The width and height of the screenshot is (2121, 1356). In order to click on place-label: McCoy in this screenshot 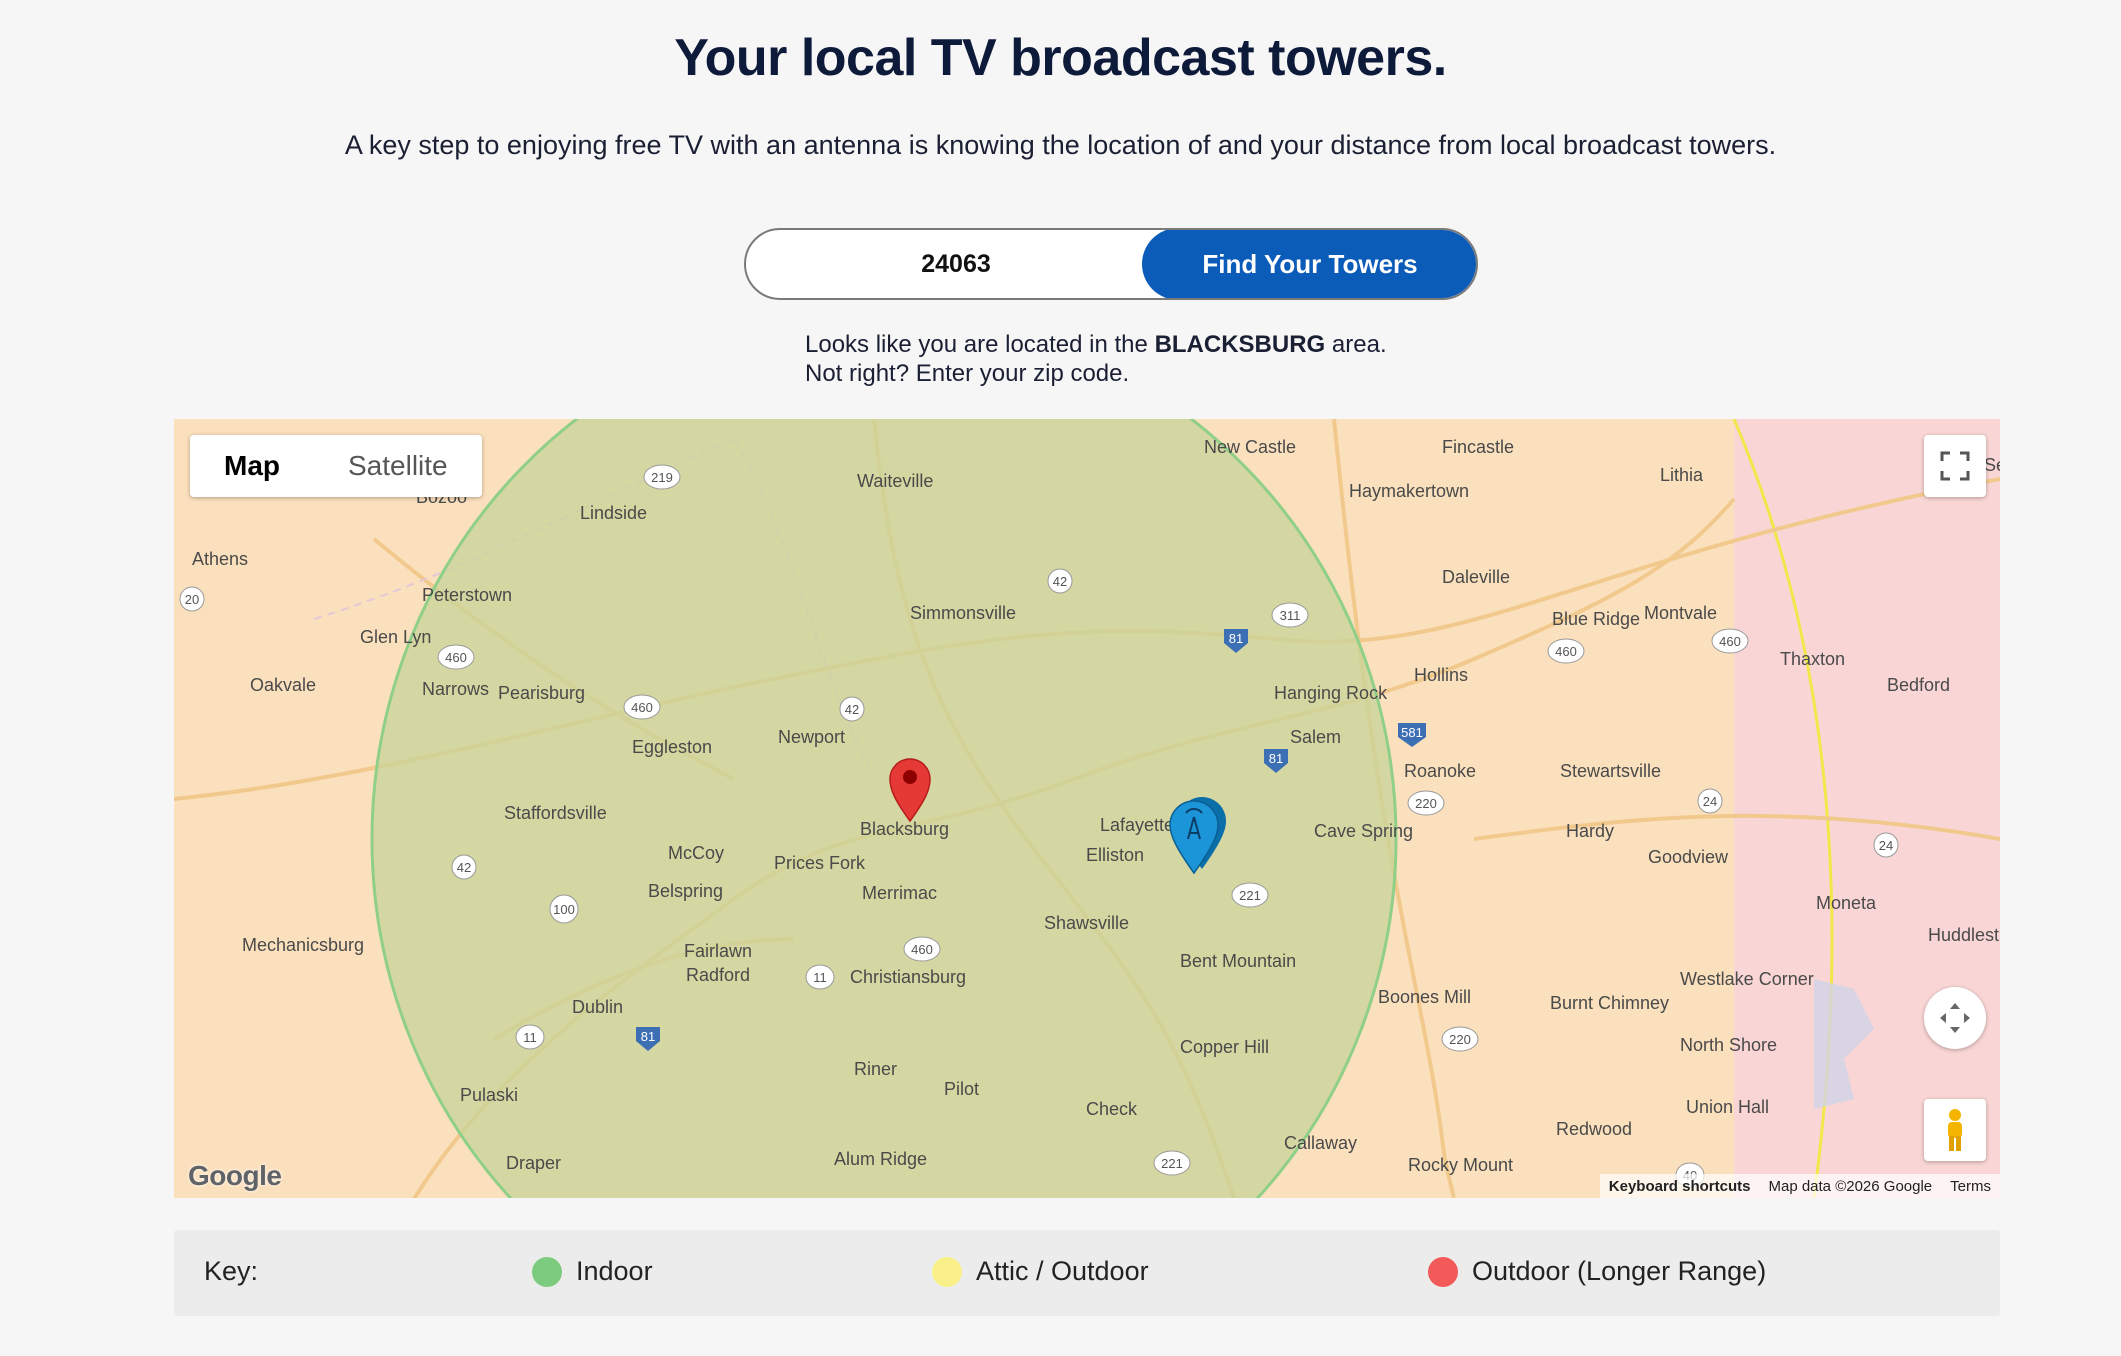, I will do `click(696, 853)`.